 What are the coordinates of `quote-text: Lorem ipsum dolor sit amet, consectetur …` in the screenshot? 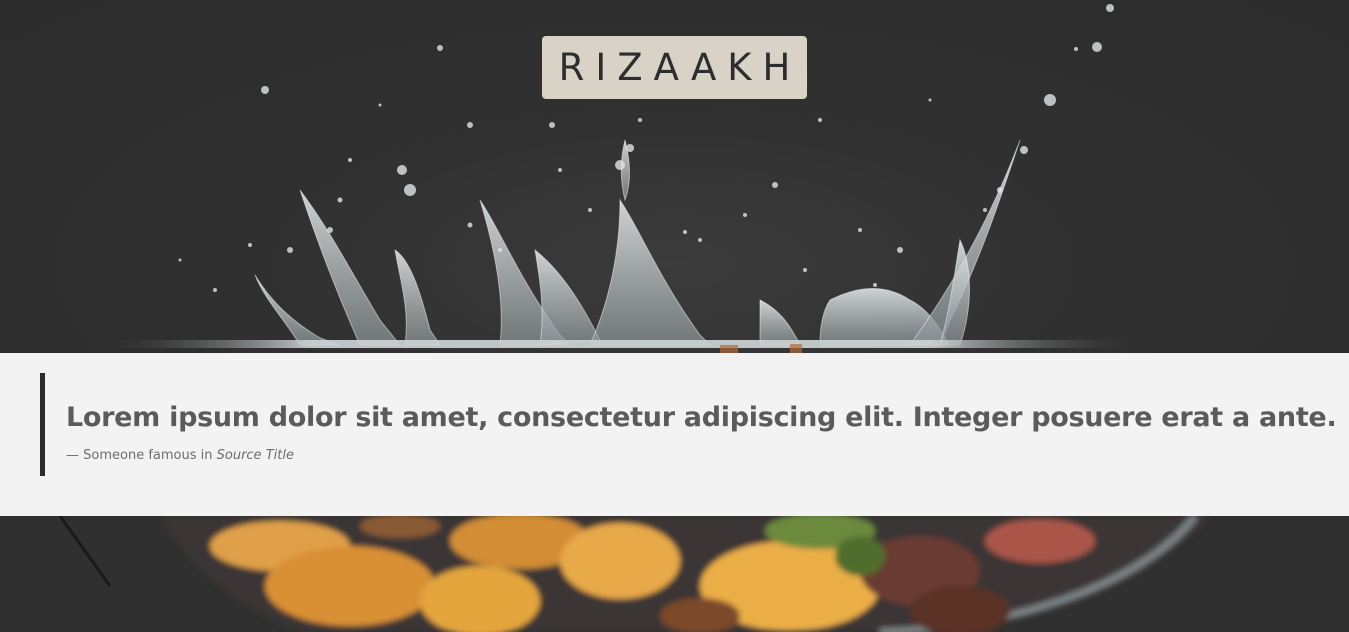 It's located at (701, 417).